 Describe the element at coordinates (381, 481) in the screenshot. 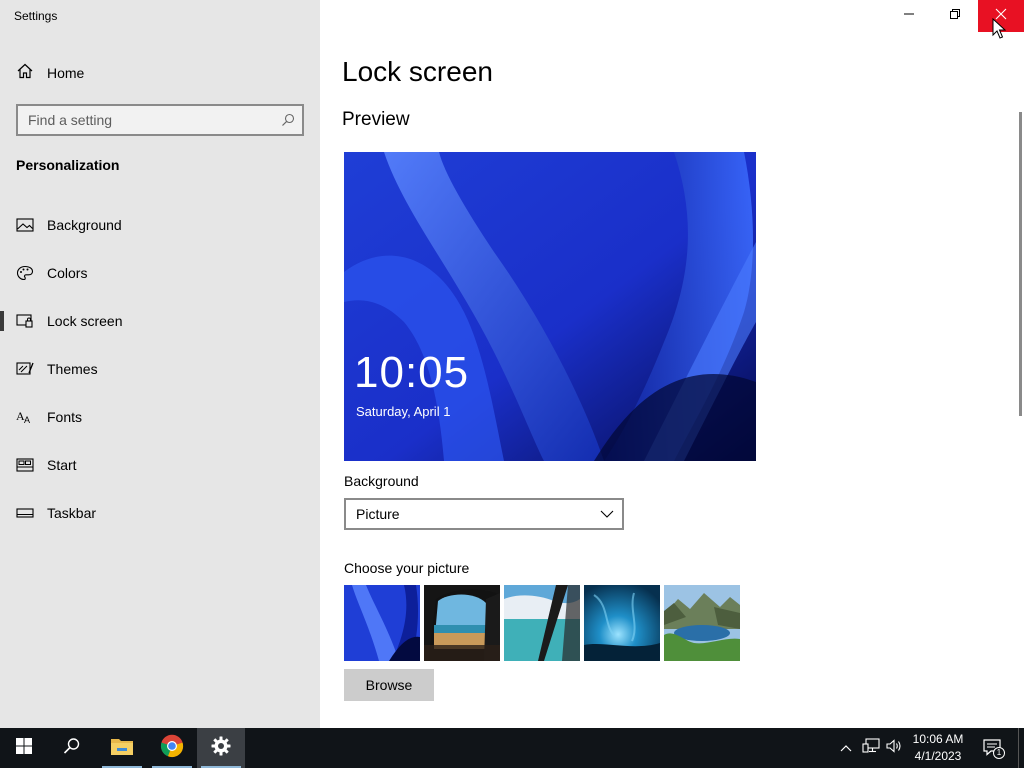

I see `background-label: Background` at that location.